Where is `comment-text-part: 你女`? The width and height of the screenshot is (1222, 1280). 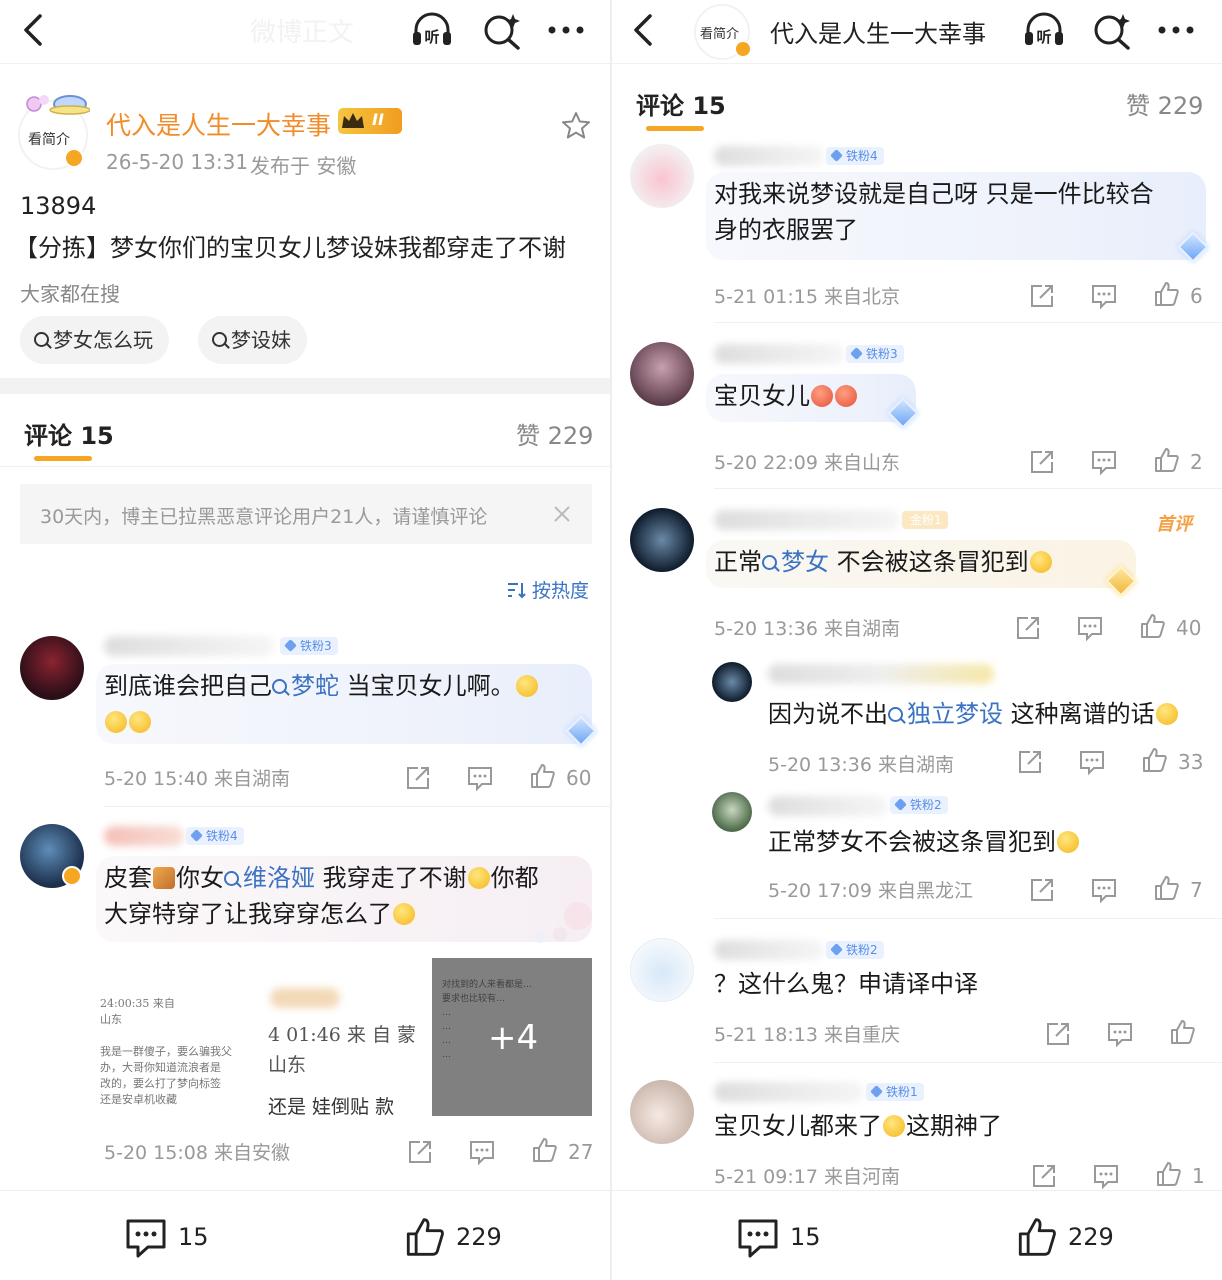 comment-text-part: 你女 is located at coordinates (200, 878).